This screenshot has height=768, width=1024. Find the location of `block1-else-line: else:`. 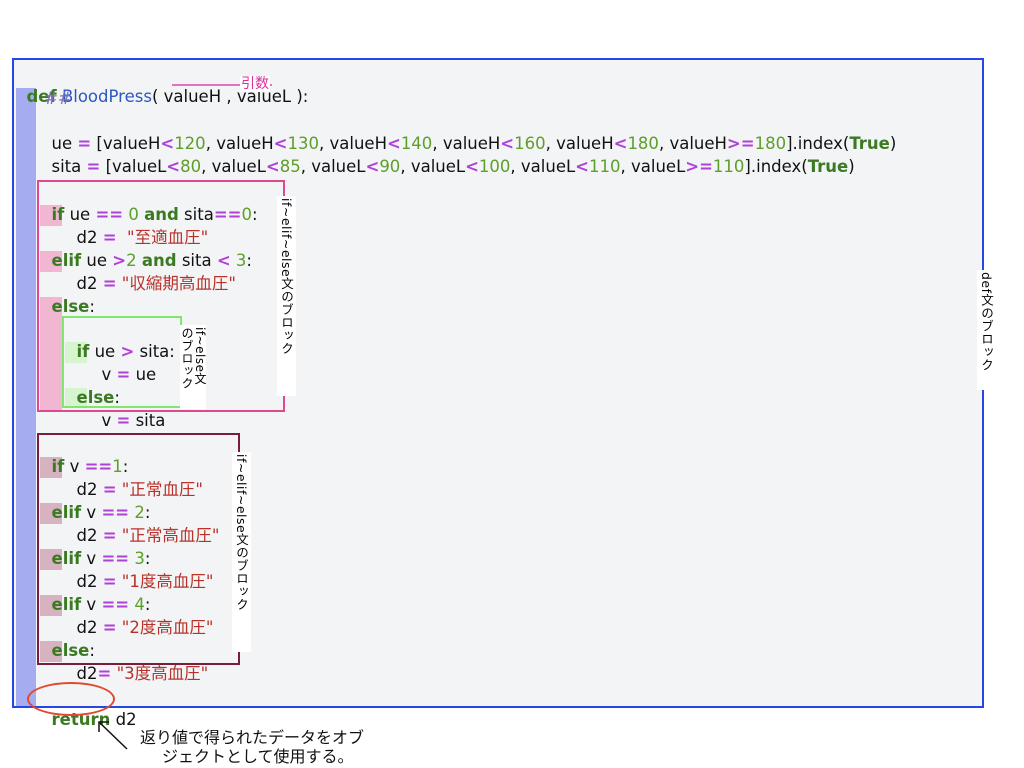

block1-else-line: else: is located at coordinates (68, 296).